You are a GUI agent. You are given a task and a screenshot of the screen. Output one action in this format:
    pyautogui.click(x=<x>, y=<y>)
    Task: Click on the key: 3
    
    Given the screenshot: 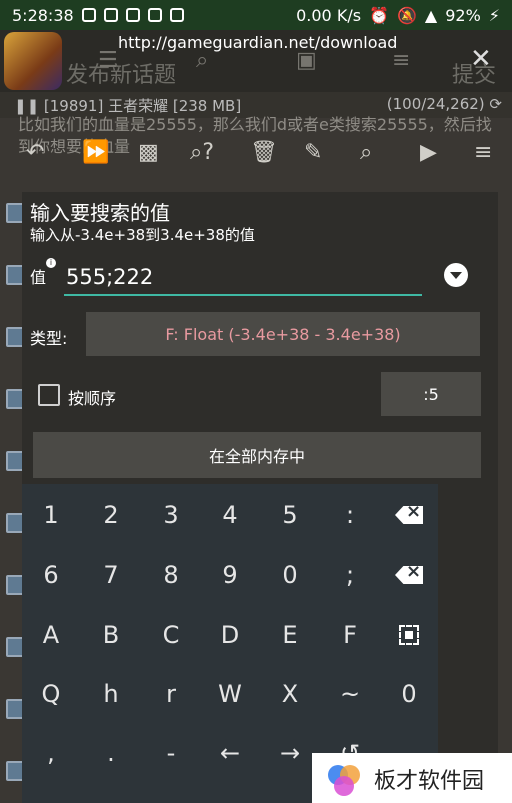 What is the action you would take?
    pyautogui.click(x=171, y=515)
    